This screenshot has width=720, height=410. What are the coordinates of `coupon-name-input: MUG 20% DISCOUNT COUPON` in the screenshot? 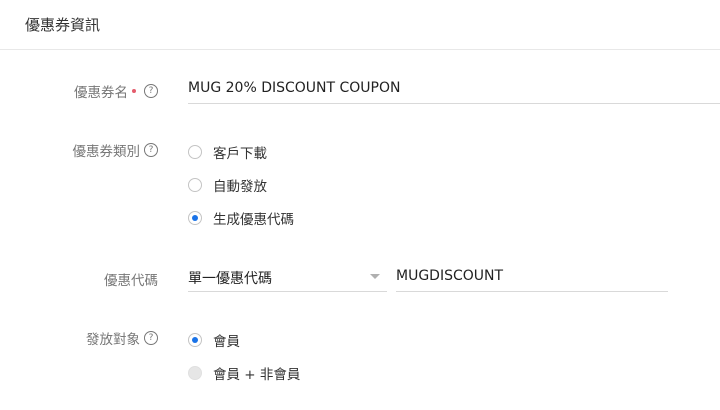 It's located at (454, 89).